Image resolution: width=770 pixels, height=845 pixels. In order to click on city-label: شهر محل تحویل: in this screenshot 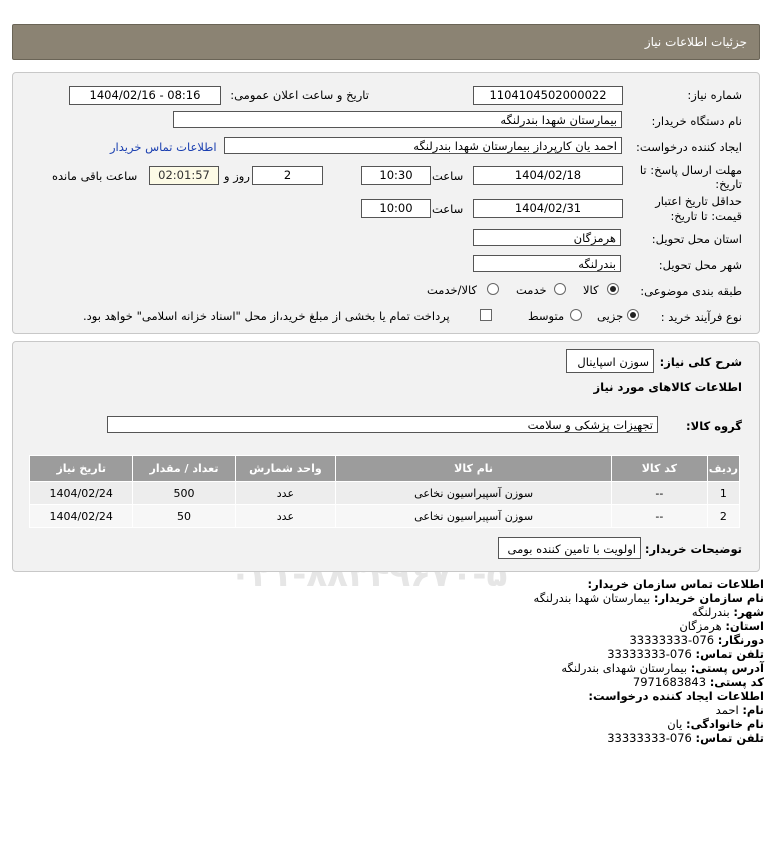, I will do `click(700, 265)`.